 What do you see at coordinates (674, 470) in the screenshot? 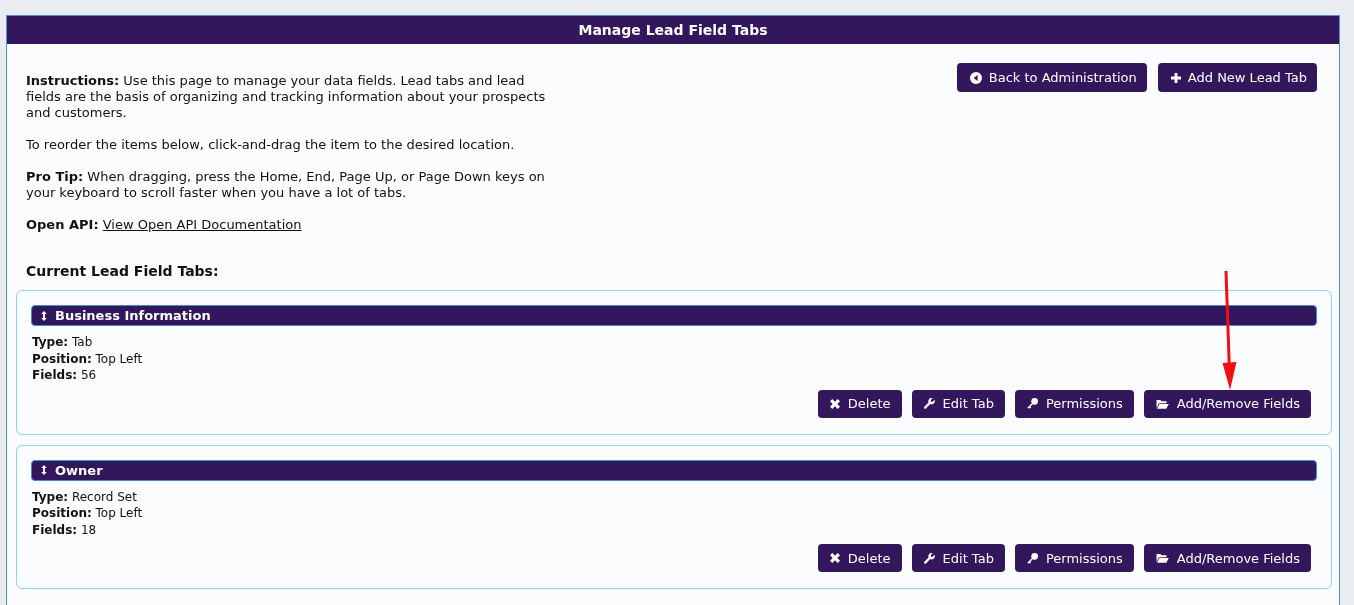
I see `tab-header-bar: Owner` at bounding box center [674, 470].